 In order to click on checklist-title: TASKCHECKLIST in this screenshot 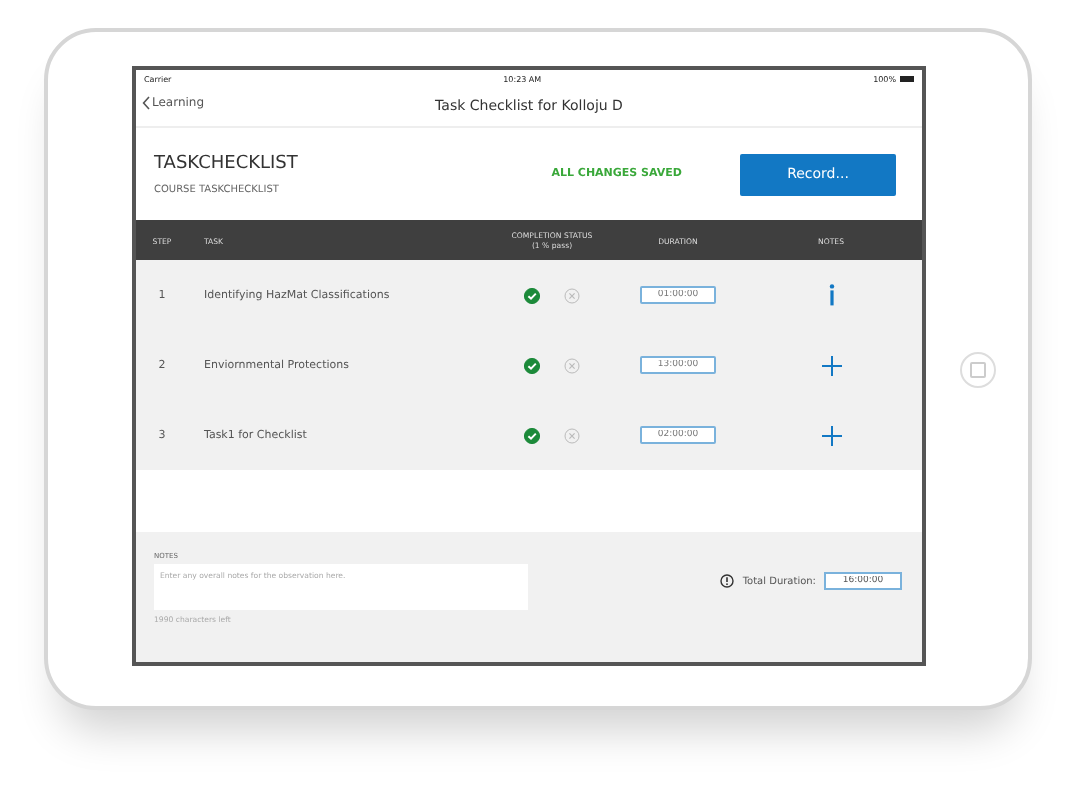, I will do `click(227, 163)`.